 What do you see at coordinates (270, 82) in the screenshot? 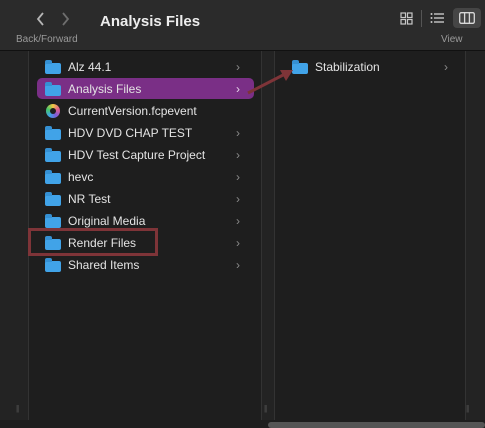
I see `annotation-arrow` at bounding box center [270, 82].